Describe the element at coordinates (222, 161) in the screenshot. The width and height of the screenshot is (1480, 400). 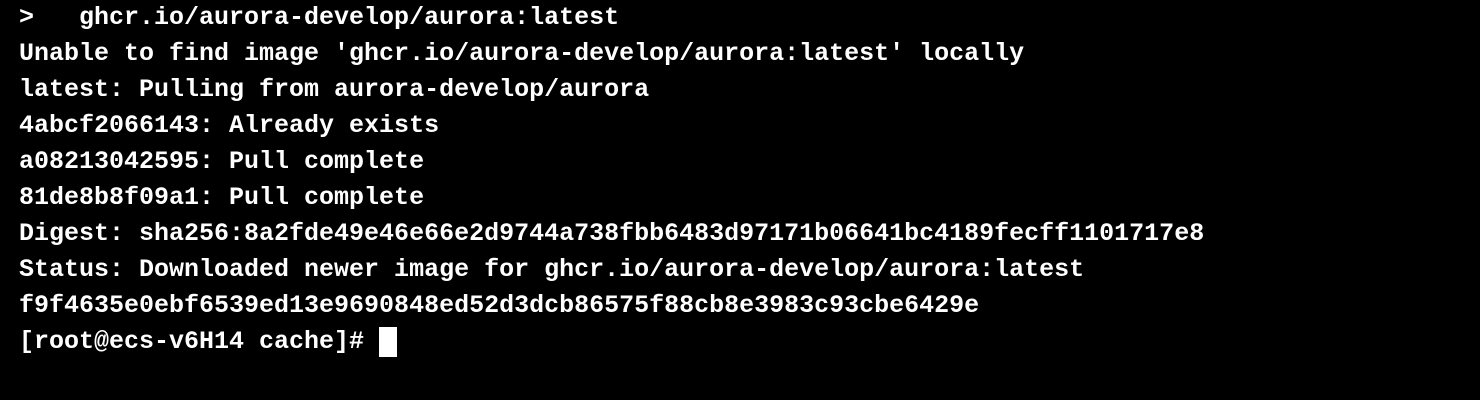
I see `terminal-line-layer-complete-1: a08213042595: Pull complete` at that location.